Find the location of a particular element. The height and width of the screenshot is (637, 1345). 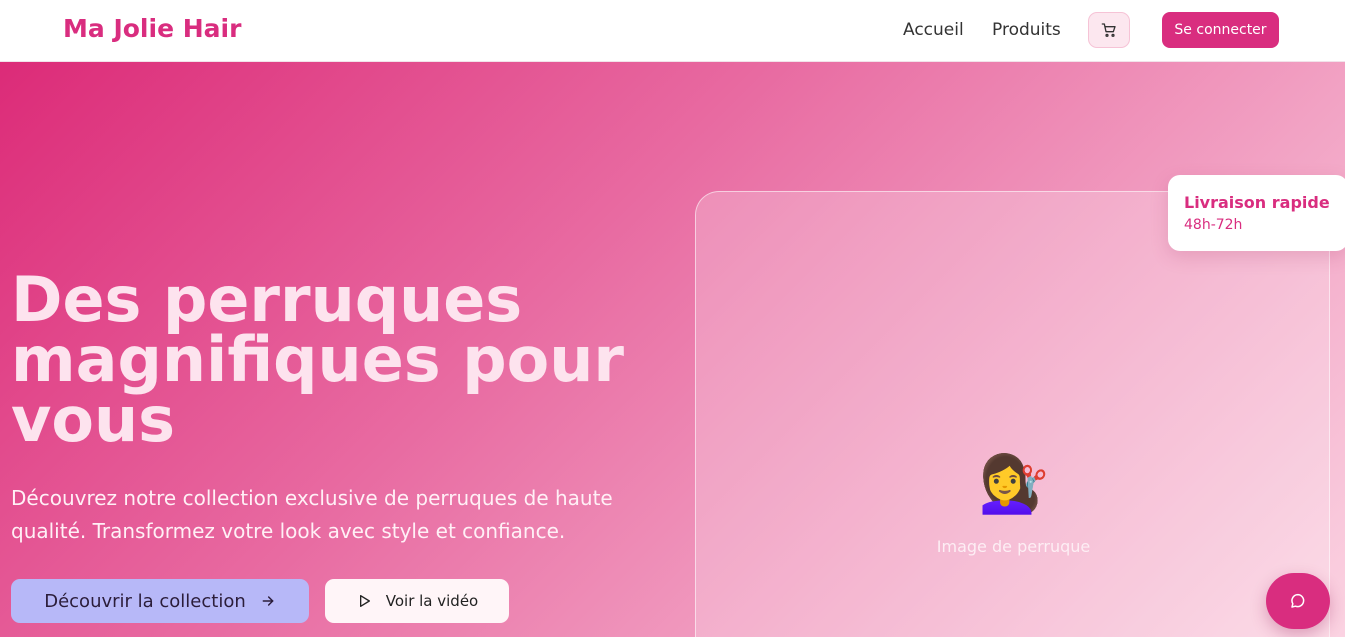

shopping-cart-icon is located at coordinates (1108, 30).